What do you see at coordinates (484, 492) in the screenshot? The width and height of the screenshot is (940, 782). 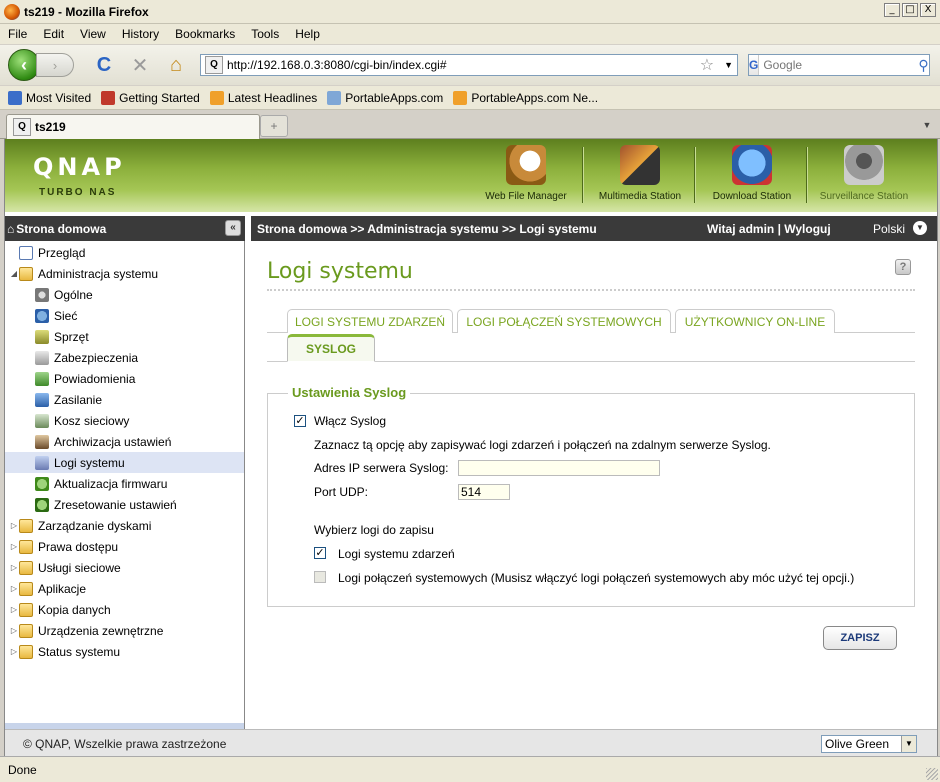 I see `udp-port-input: 514` at bounding box center [484, 492].